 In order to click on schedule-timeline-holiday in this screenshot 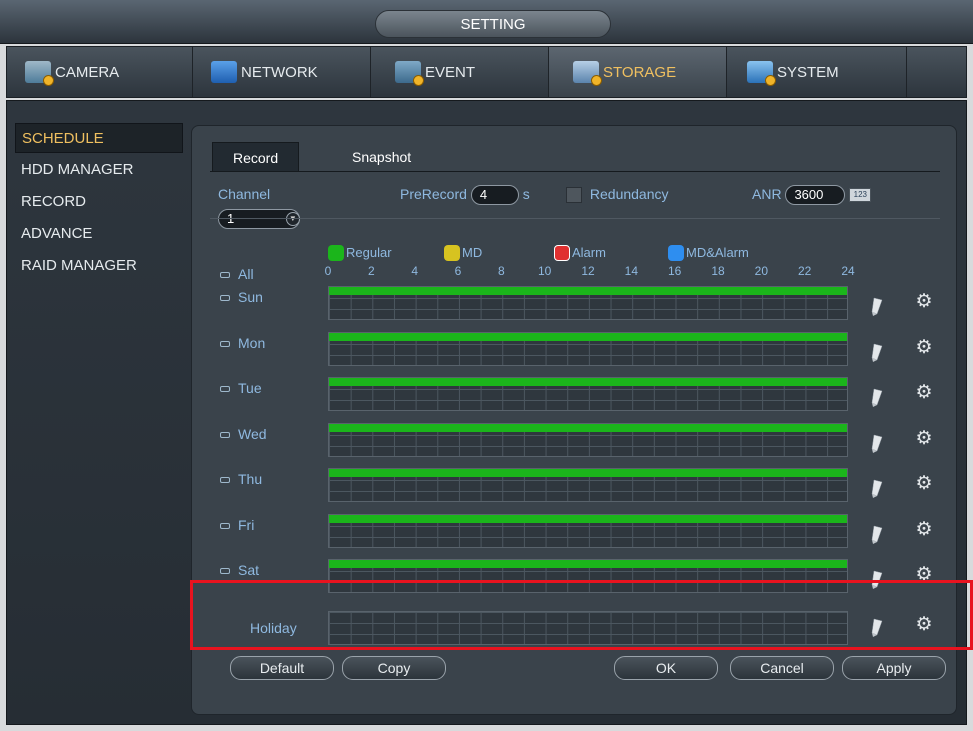, I will do `click(588, 627)`.